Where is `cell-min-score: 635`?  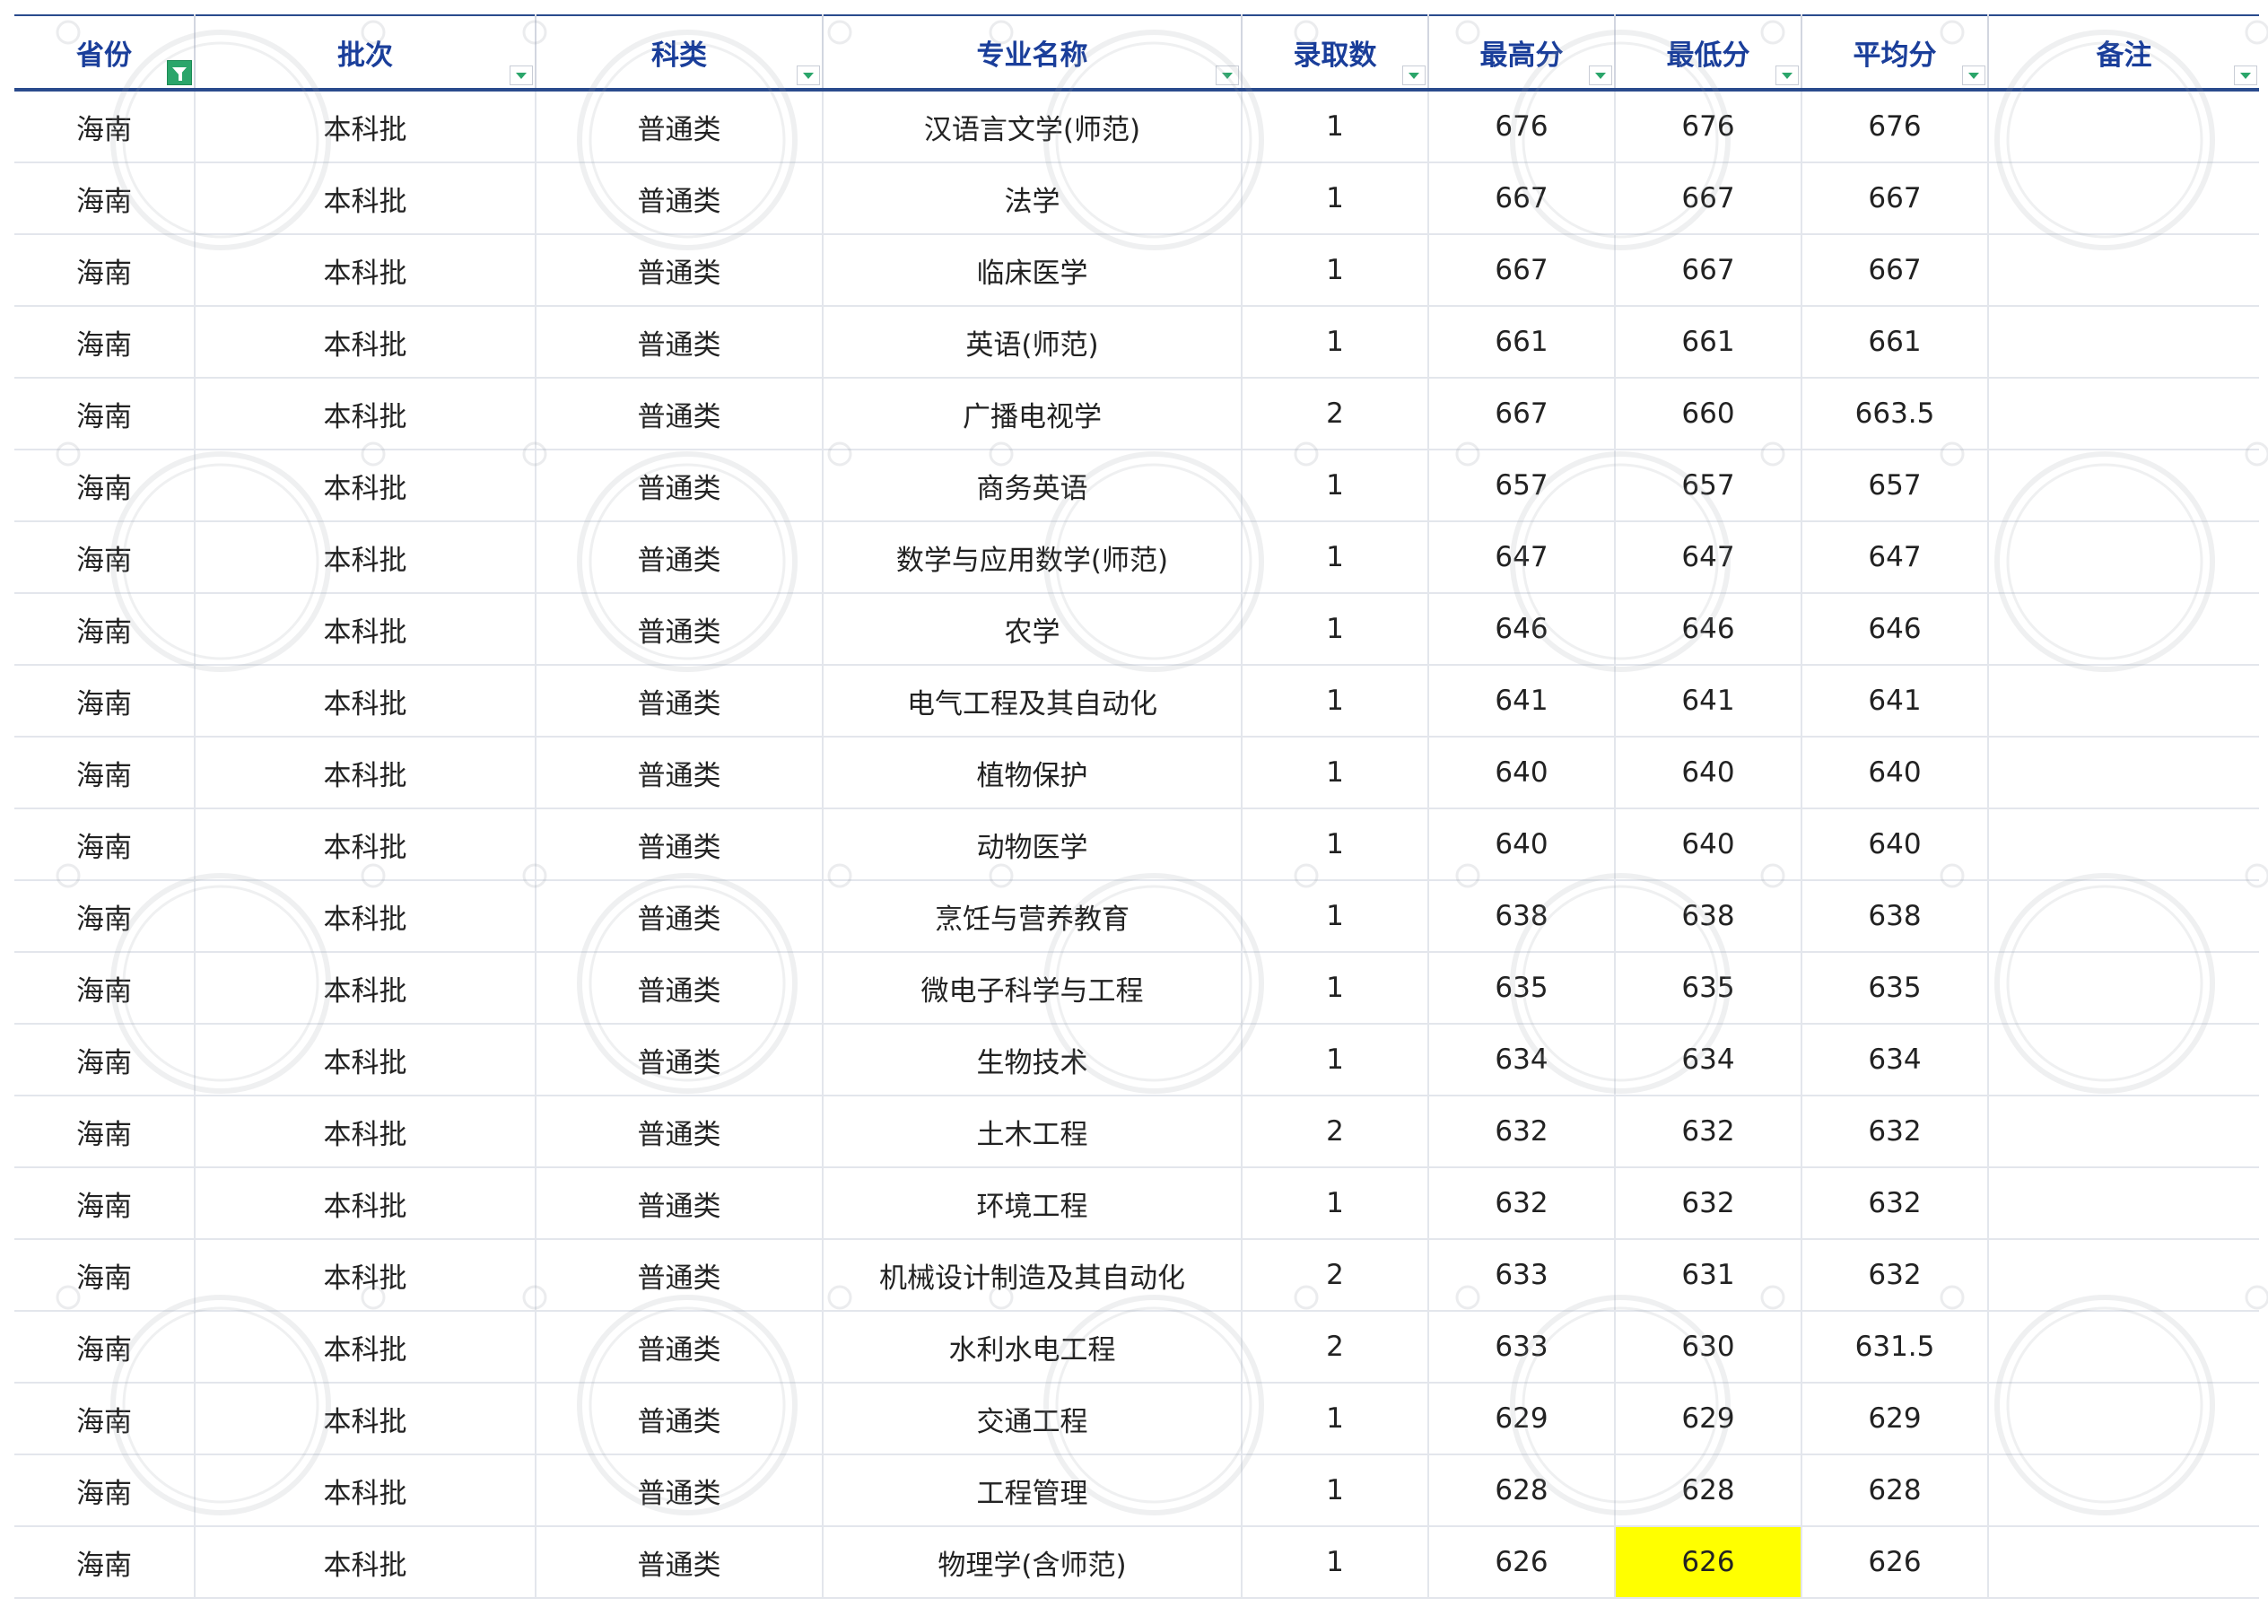
cell-min-score: 635 is located at coordinates (1708, 988).